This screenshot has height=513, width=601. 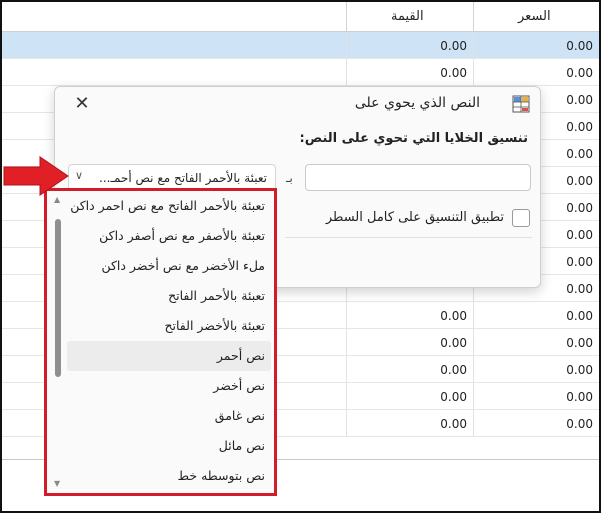 What do you see at coordinates (239, 385) in the screenshot?
I see `dropdown-option-label: نص أخضر` at bounding box center [239, 385].